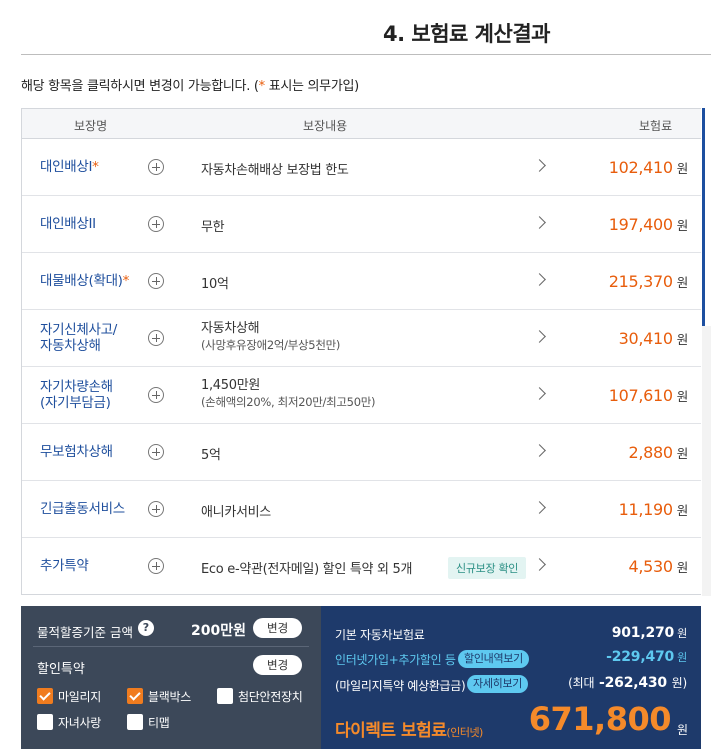  Describe the element at coordinates (487, 568) in the screenshot. I see `new-coverage-badge: 신규보장 확인` at that location.